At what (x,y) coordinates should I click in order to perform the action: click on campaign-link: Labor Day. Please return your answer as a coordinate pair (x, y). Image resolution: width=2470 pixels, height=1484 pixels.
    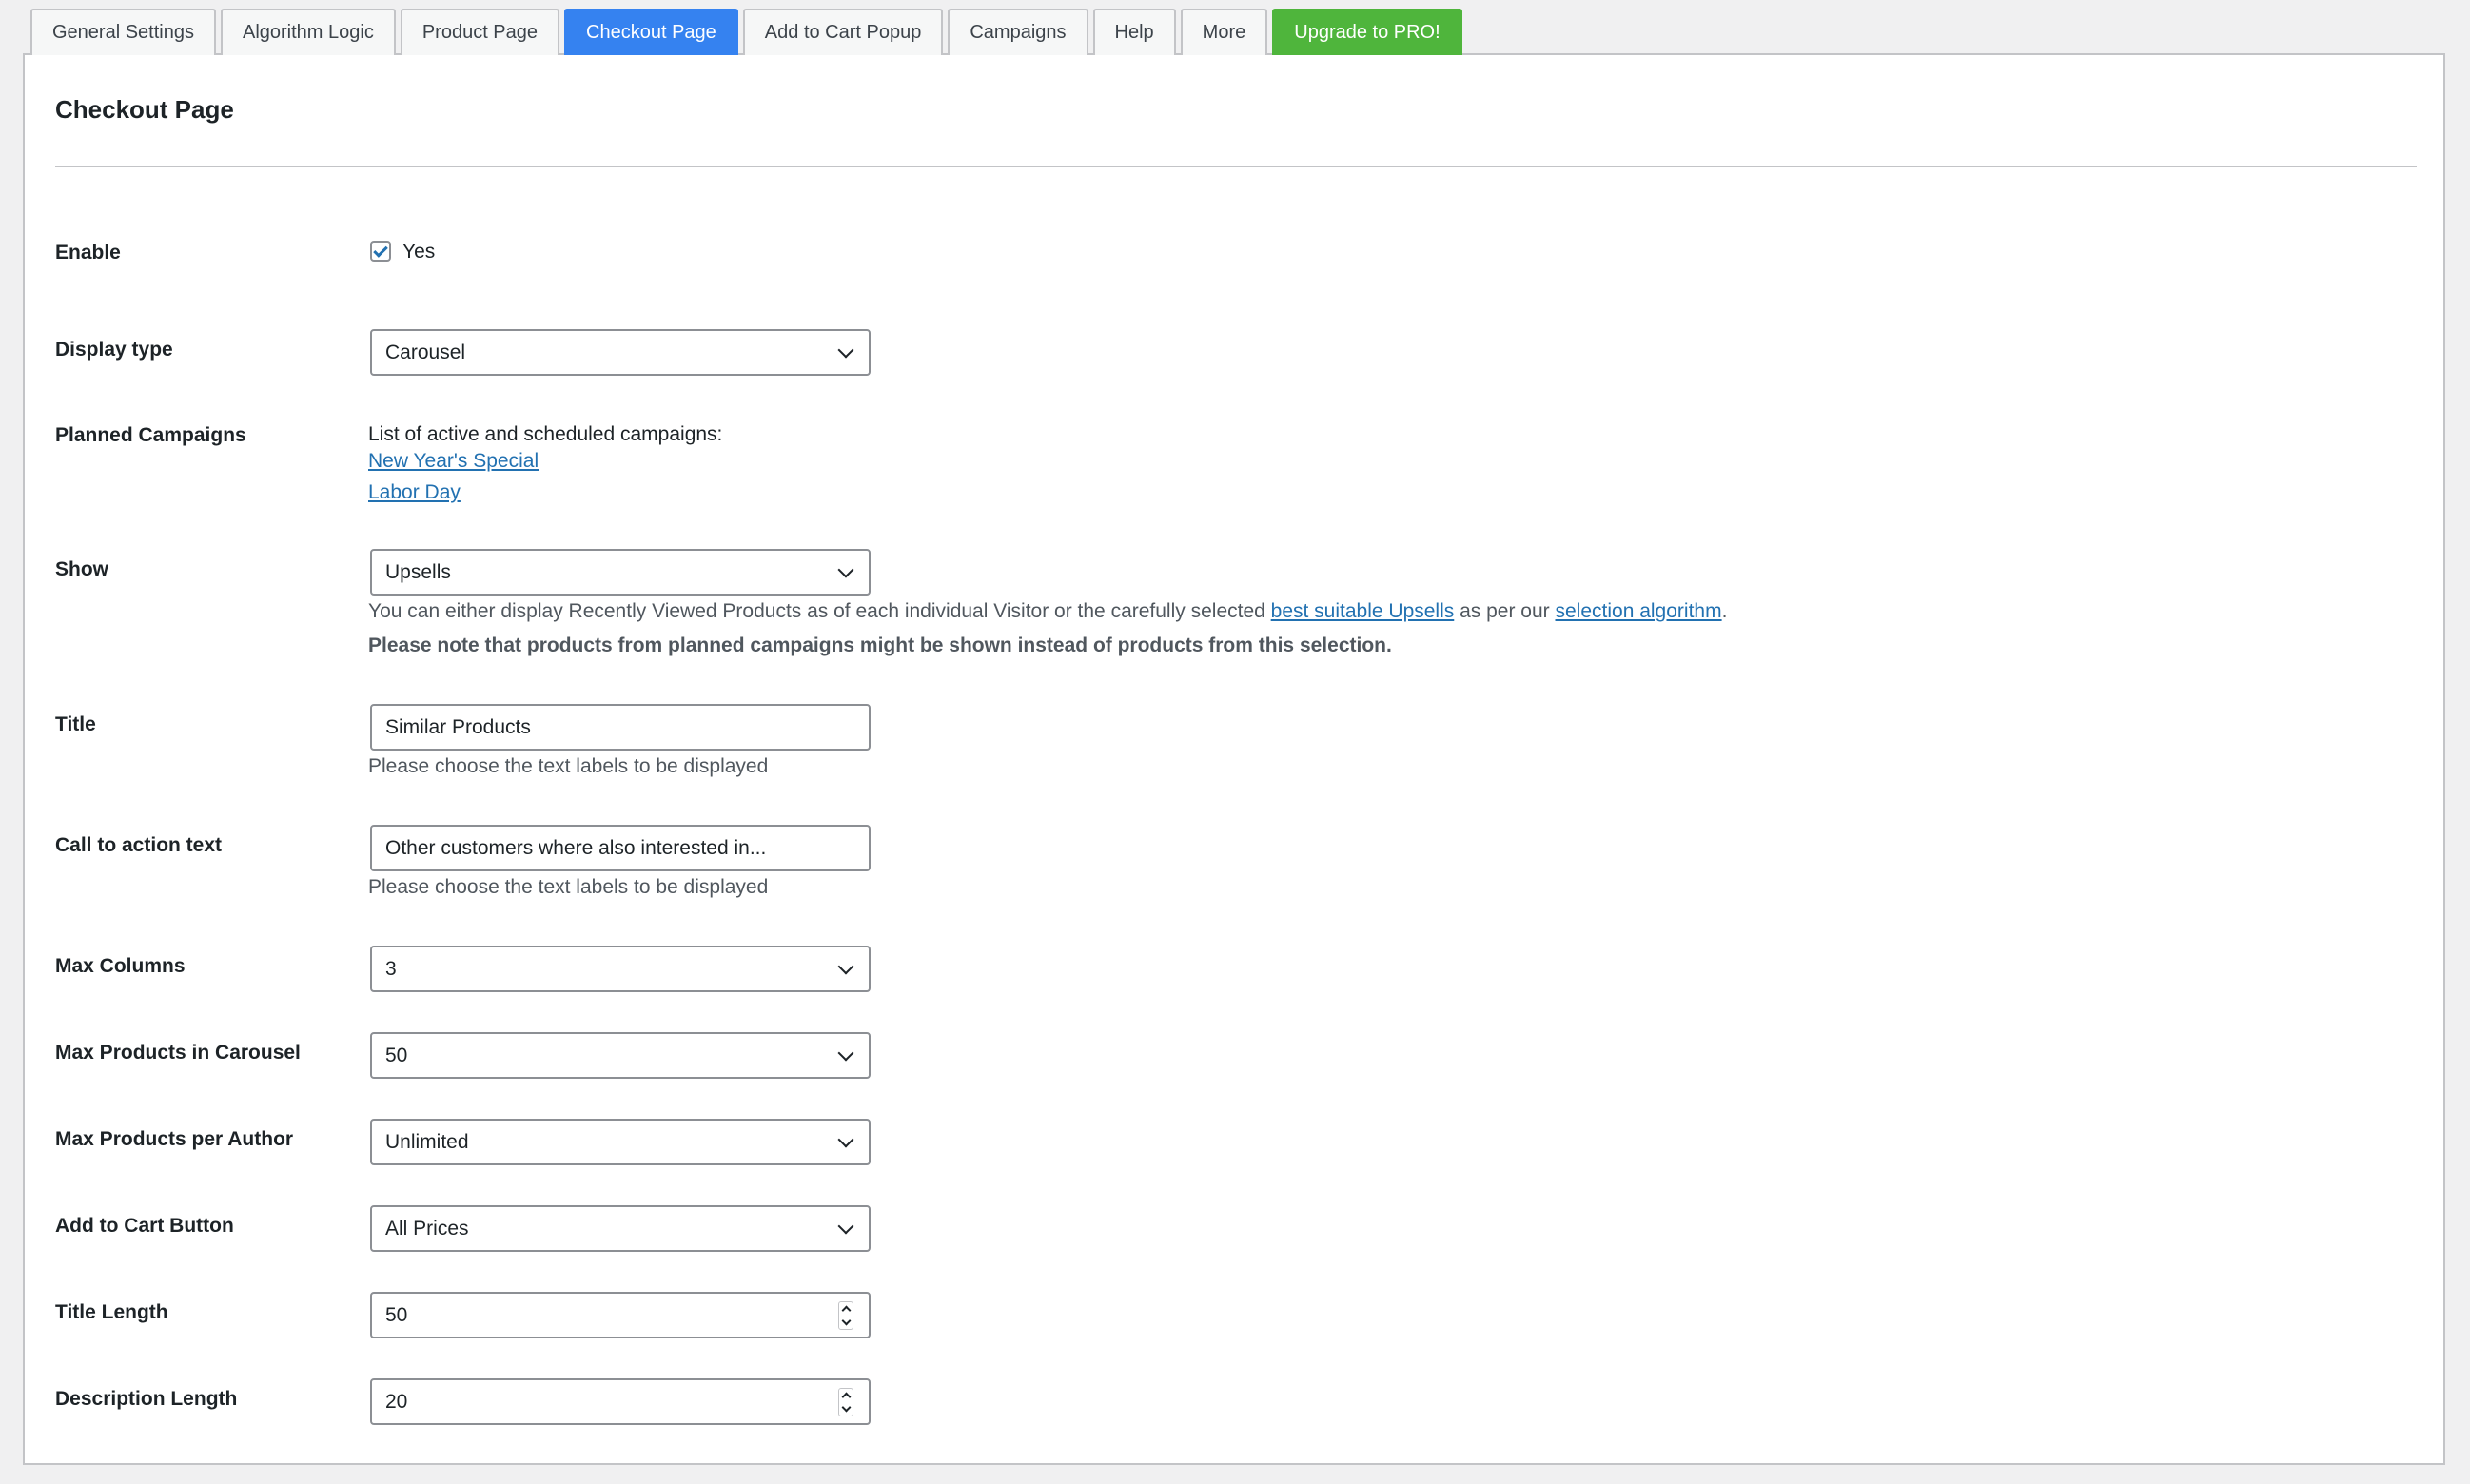
    Looking at the image, I should click on (414, 492).